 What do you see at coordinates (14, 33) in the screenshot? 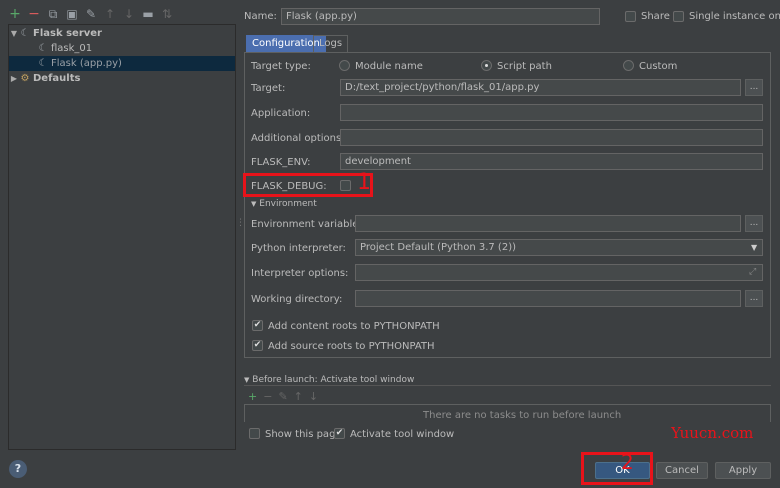
I see `expand-arrow-icon: ▼` at bounding box center [14, 33].